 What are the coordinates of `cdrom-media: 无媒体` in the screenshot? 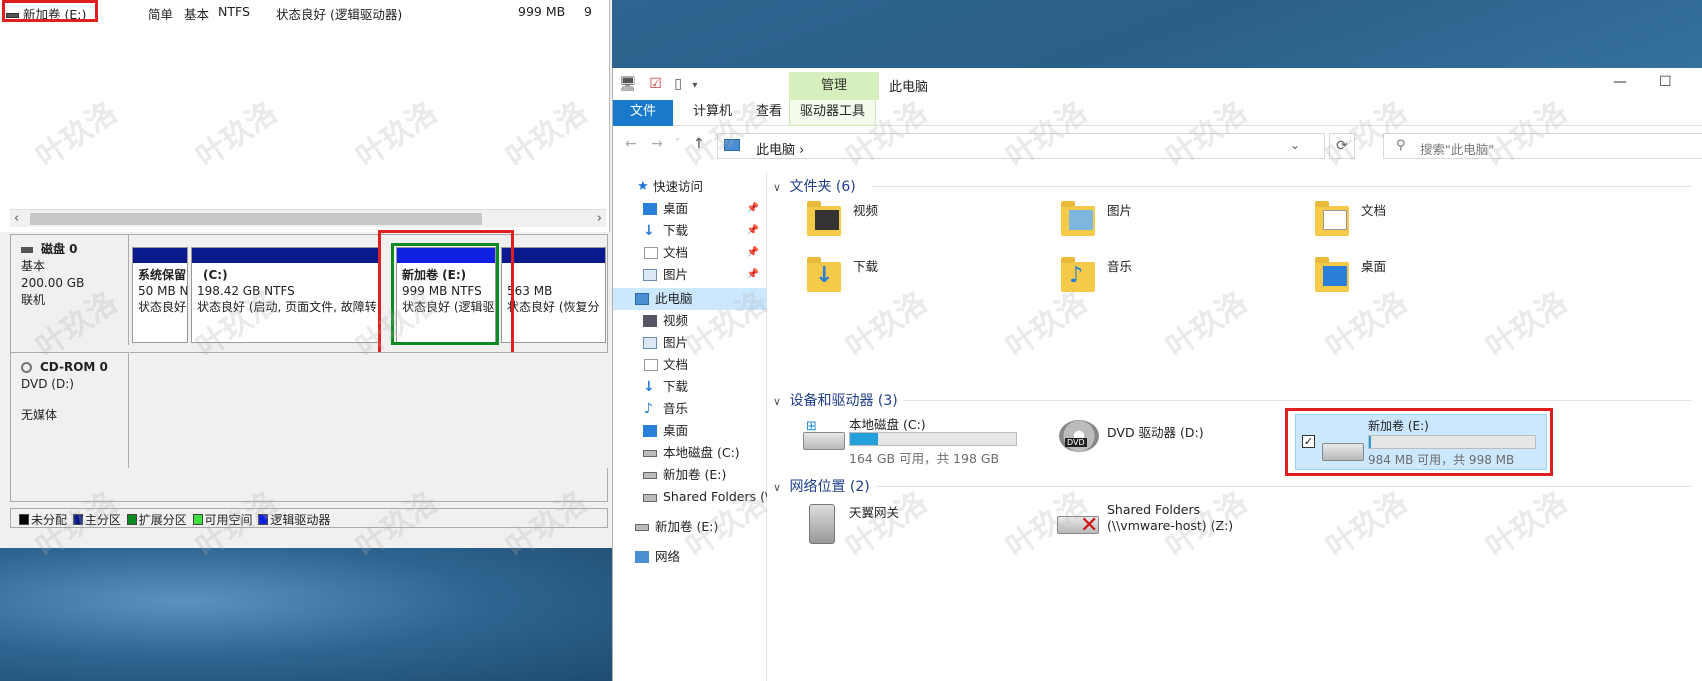 It's located at (39, 415).